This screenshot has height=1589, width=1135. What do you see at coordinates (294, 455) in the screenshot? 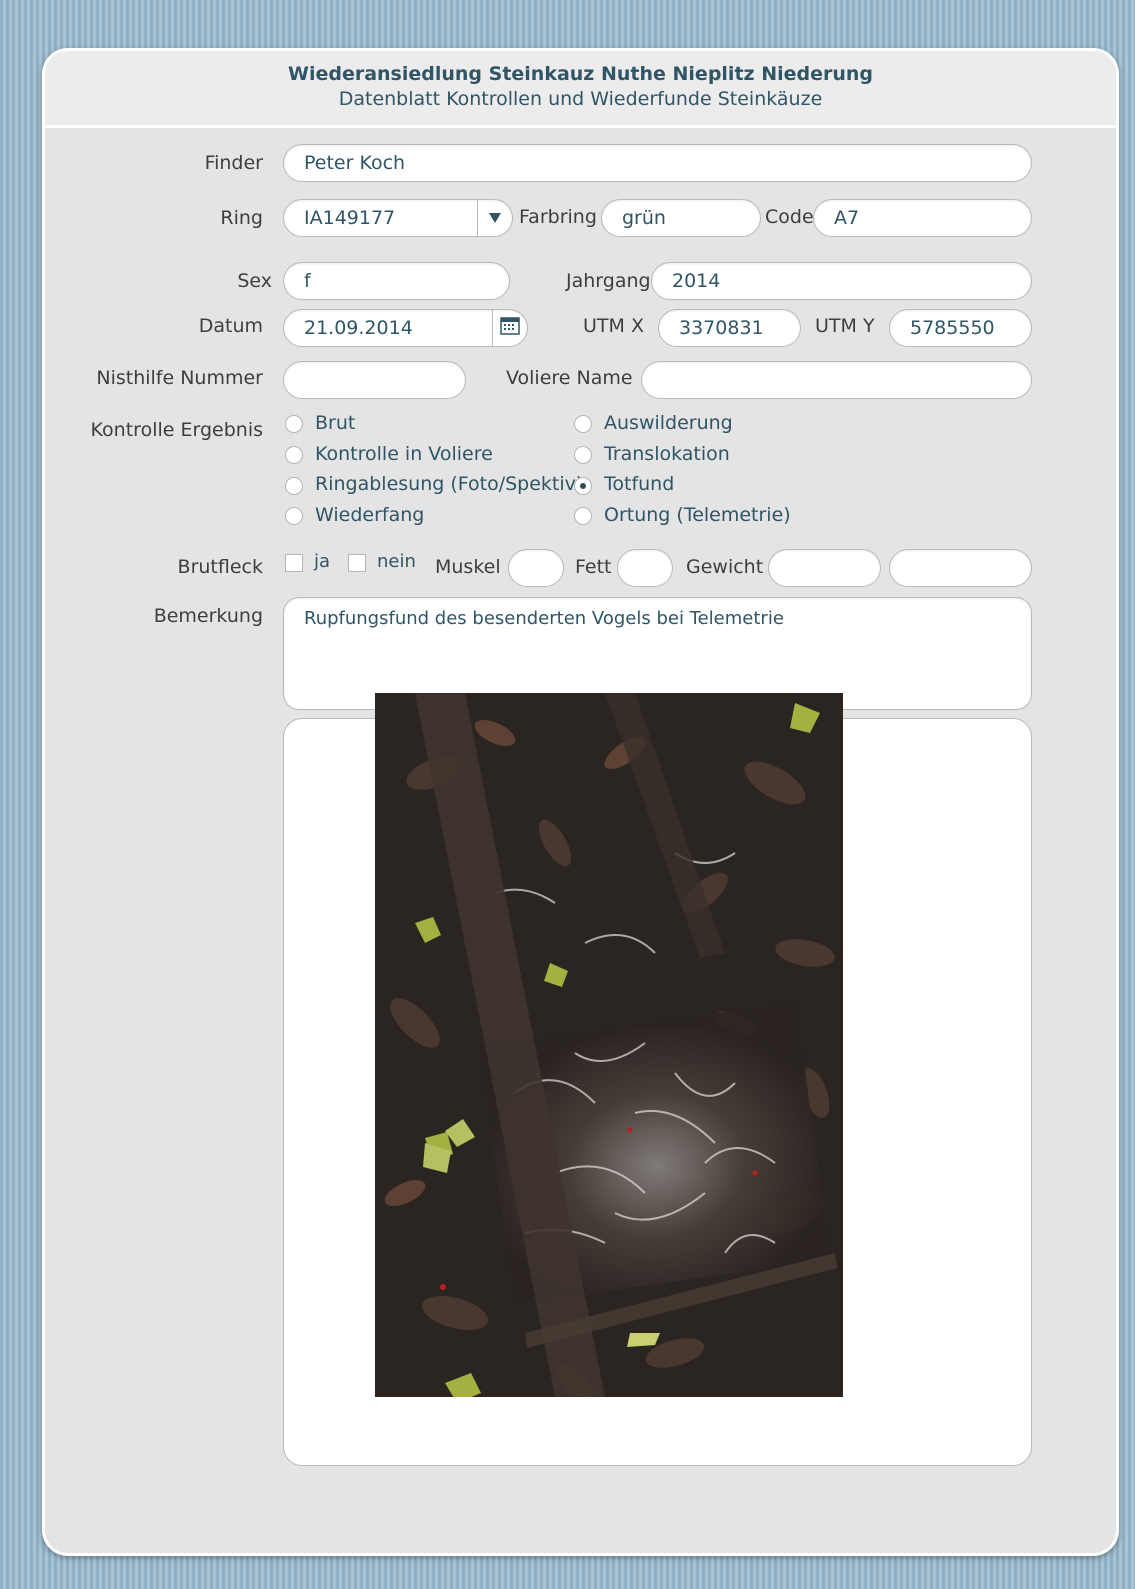
I see `radio-kontrolle-in-voliere` at bounding box center [294, 455].